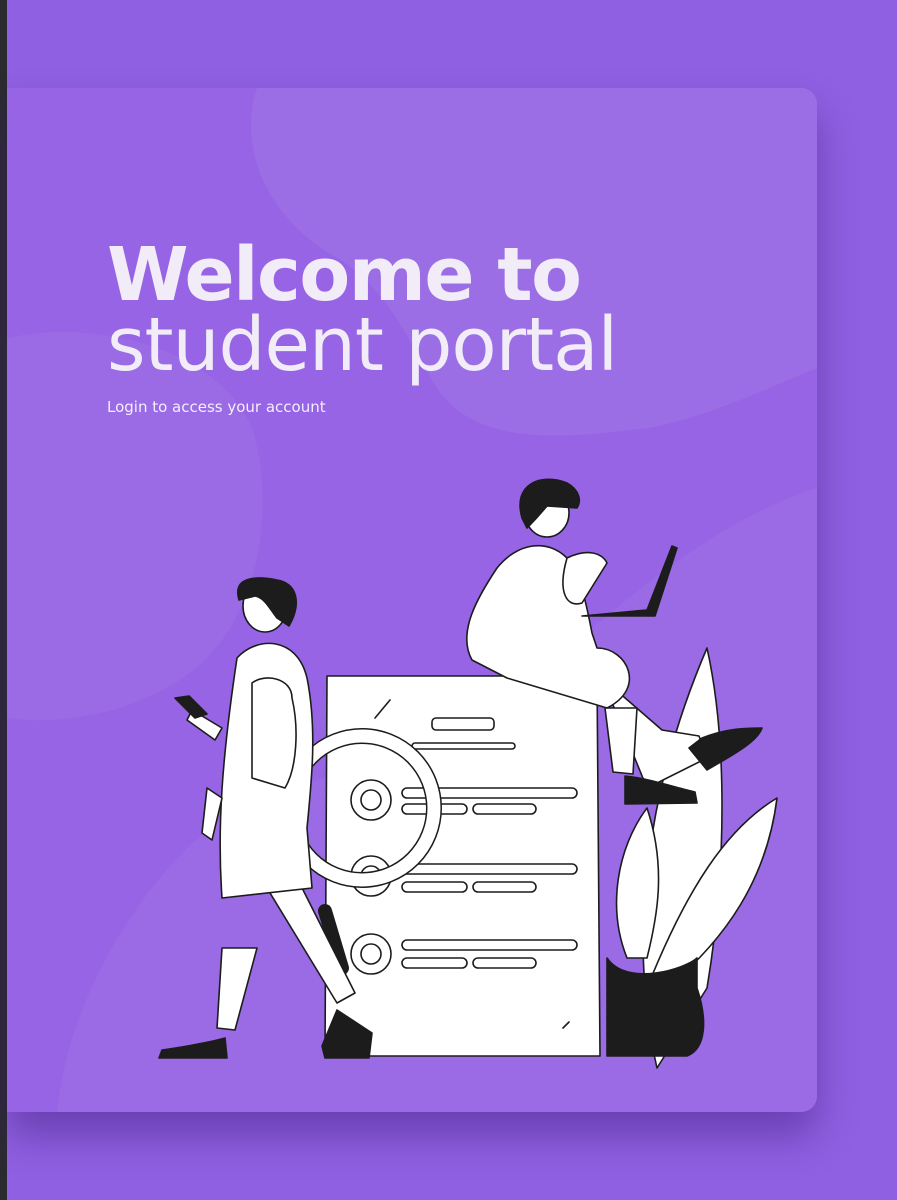 The image size is (897, 1200). What do you see at coordinates (3, 600) in the screenshot?
I see `window-edge` at bounding box center [3, 600].